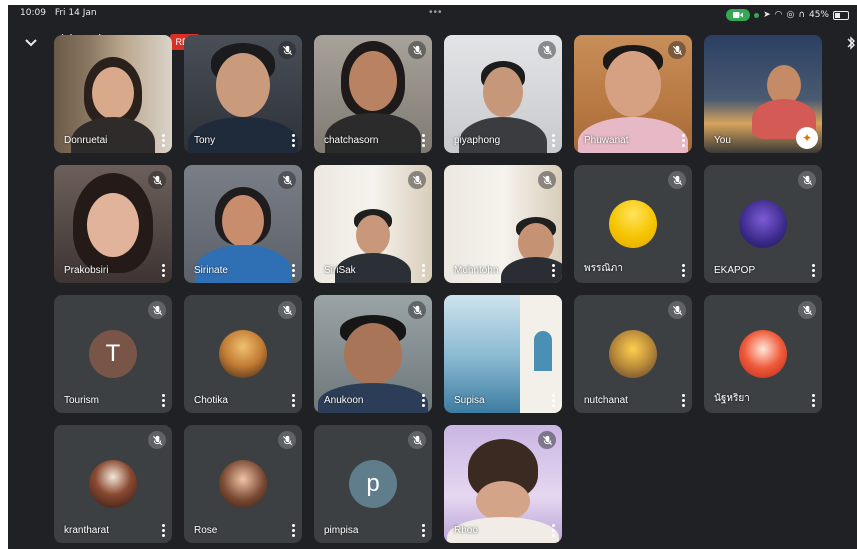 The width and height of the screenshot is (857, 549). I want to click on participant-name: SiriSak, so click(340, 270).